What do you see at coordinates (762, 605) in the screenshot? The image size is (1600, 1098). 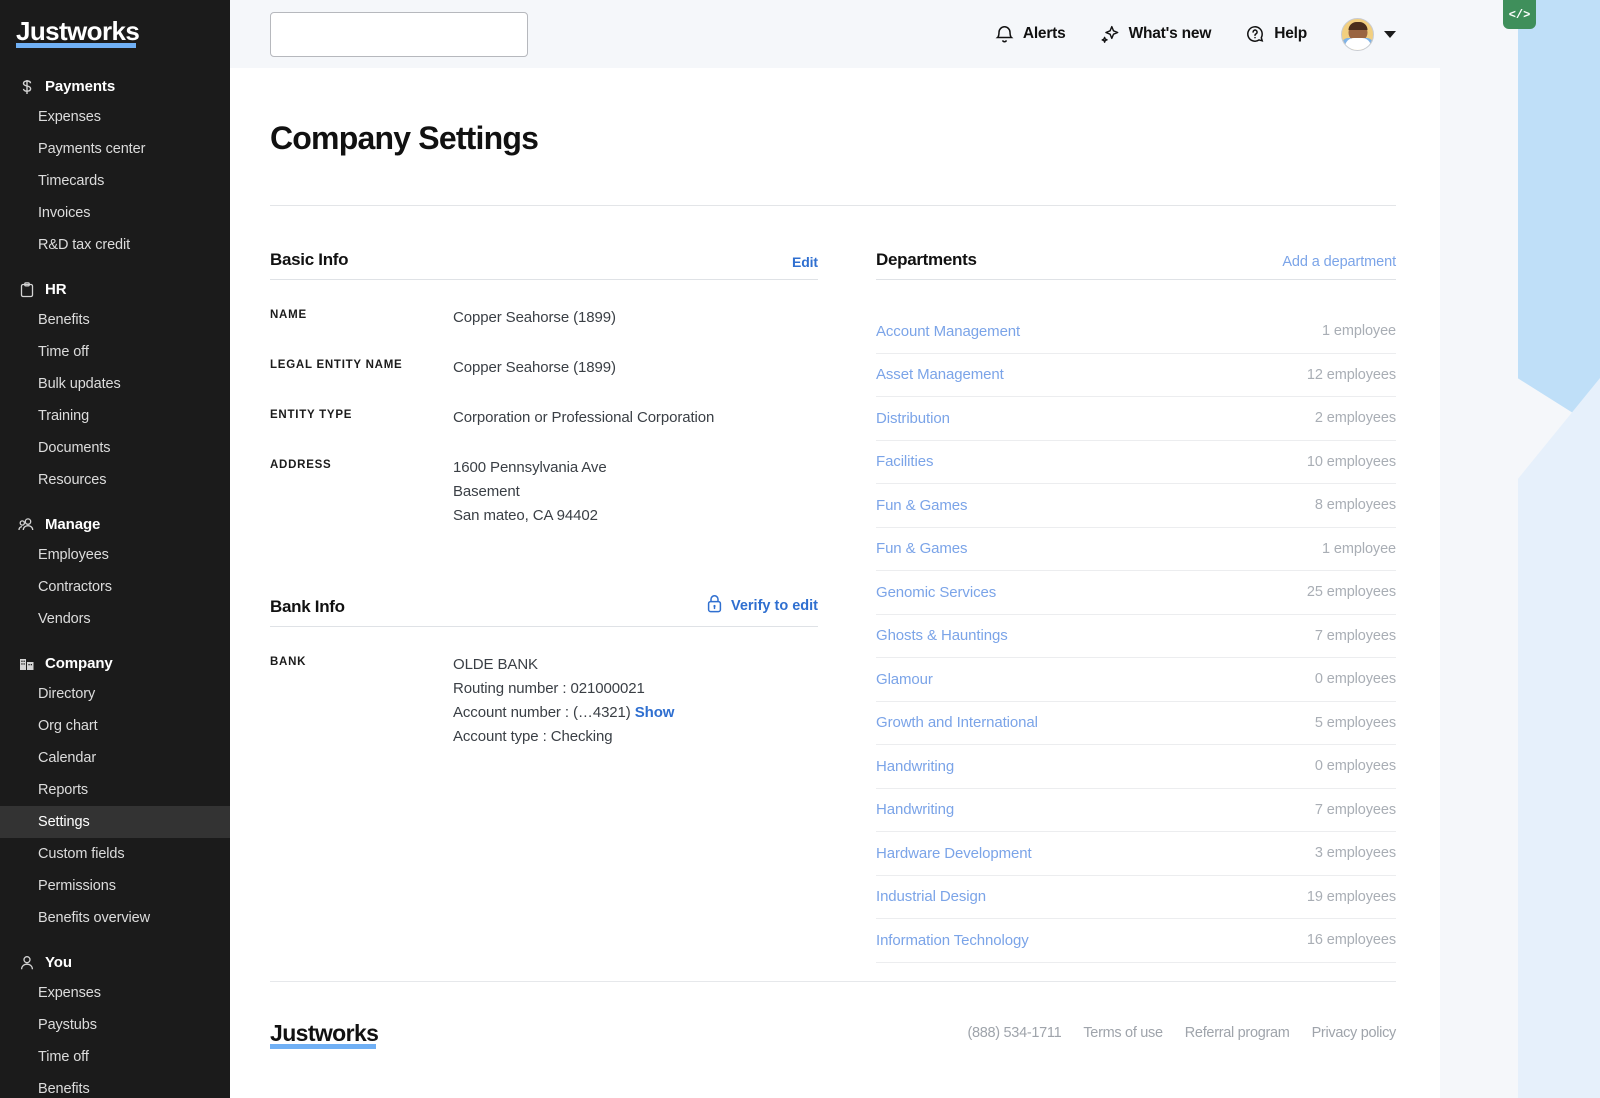 I see `verify-to-edit-button: Verify to edit` at bounding box center [762, 605].